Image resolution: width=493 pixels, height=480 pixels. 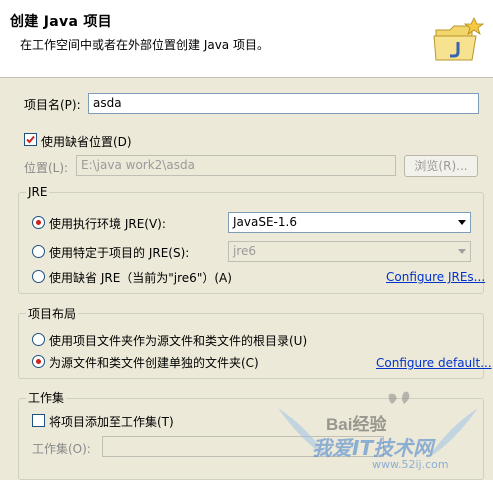 I want to click on layout-root-radio, so click(x=38, y=339).